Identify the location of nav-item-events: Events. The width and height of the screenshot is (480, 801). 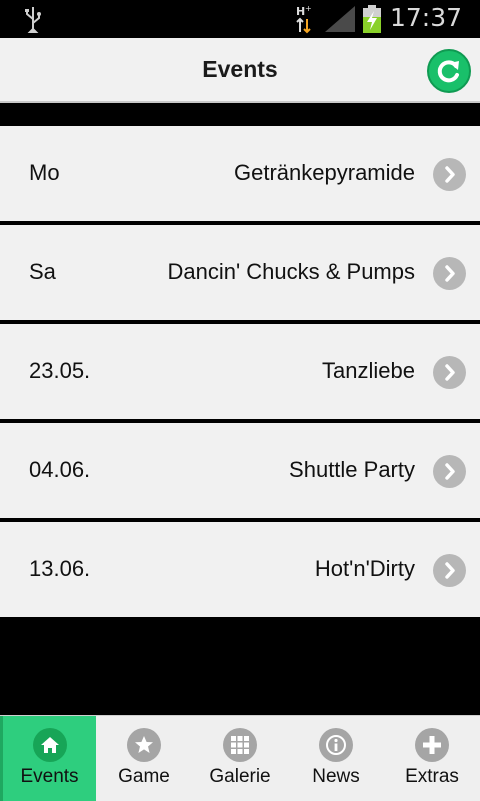
(48, 758).